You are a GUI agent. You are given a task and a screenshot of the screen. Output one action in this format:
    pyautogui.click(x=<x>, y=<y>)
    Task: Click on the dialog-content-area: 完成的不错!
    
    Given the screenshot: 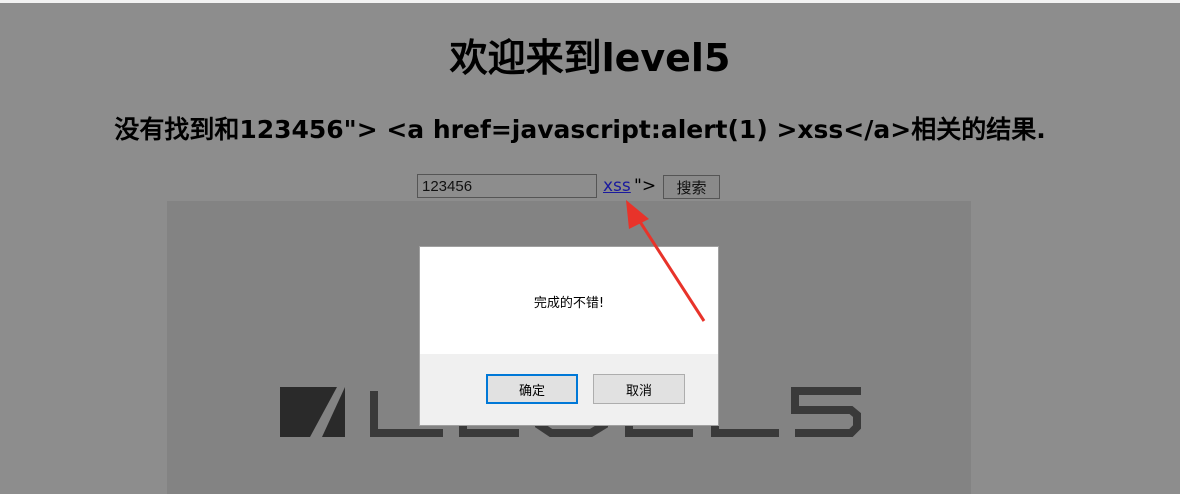 What is the action you would take?
    pyautogui.click(x=569, y=300)
    